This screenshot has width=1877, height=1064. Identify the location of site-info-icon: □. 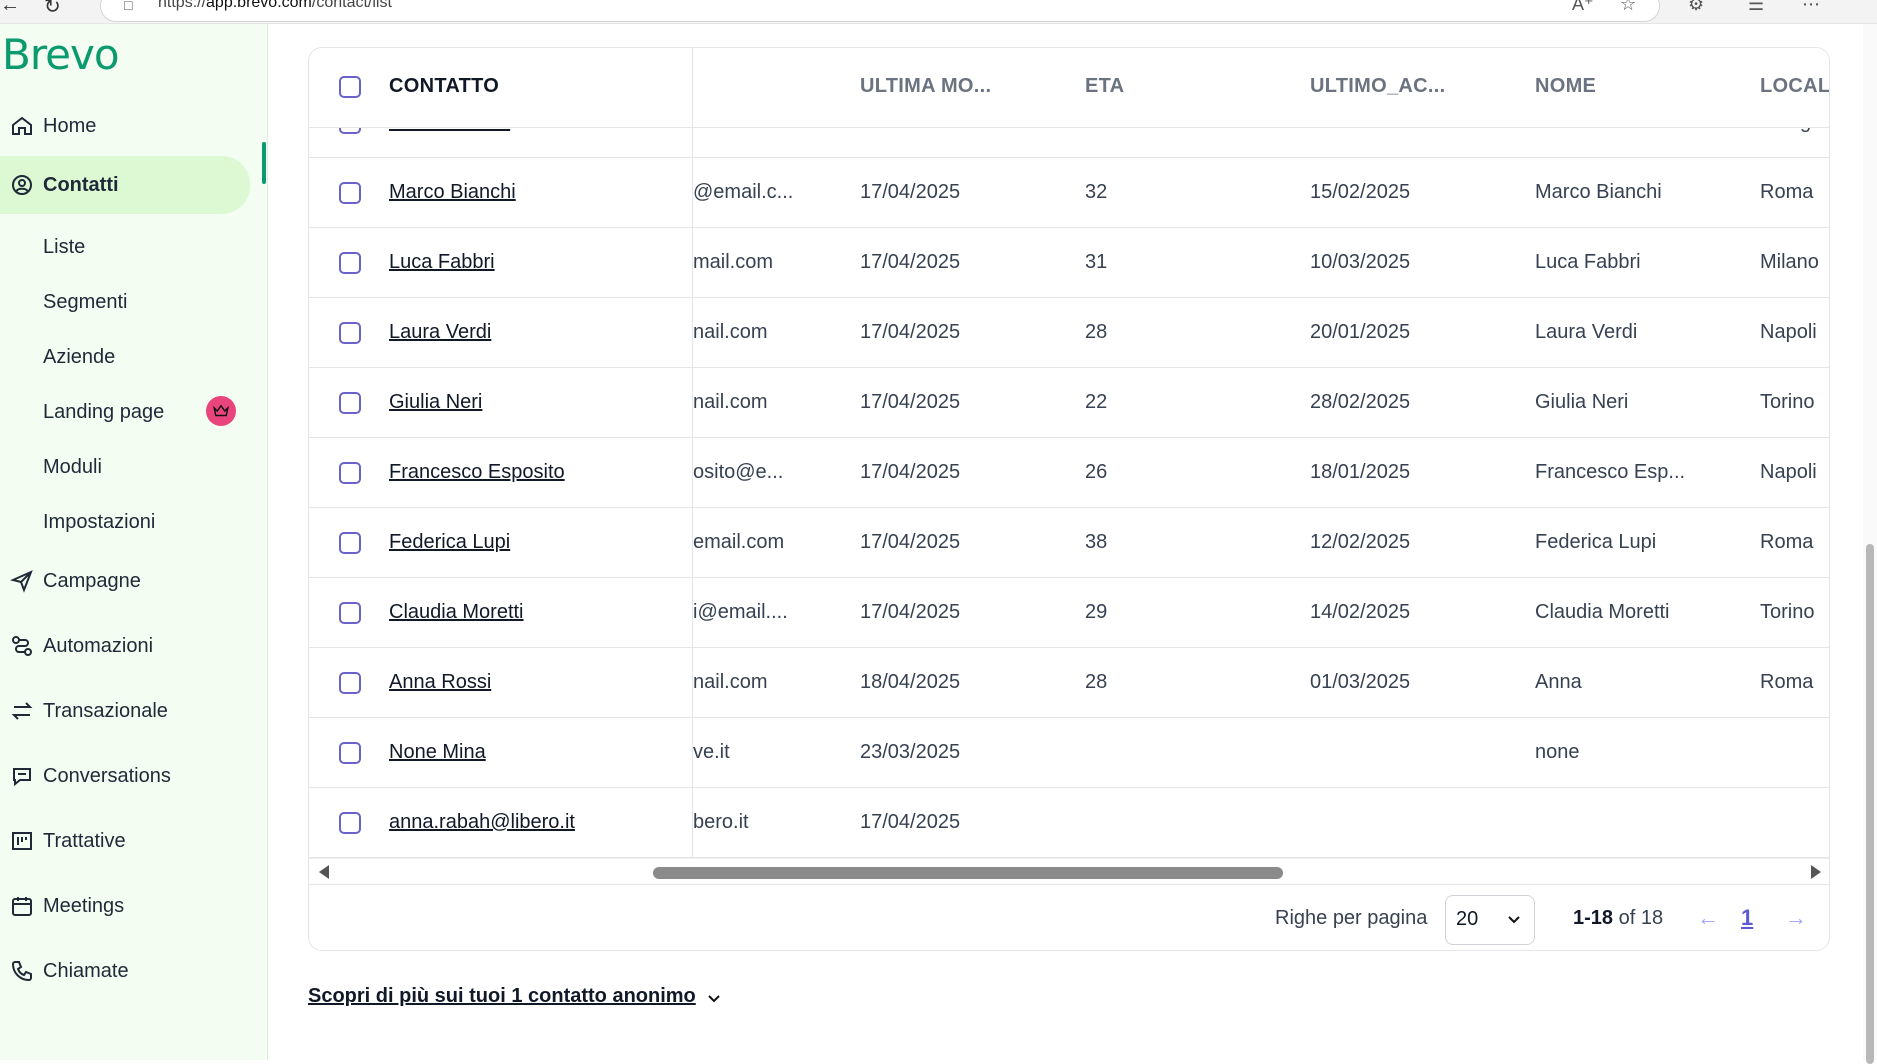
(128, 6).